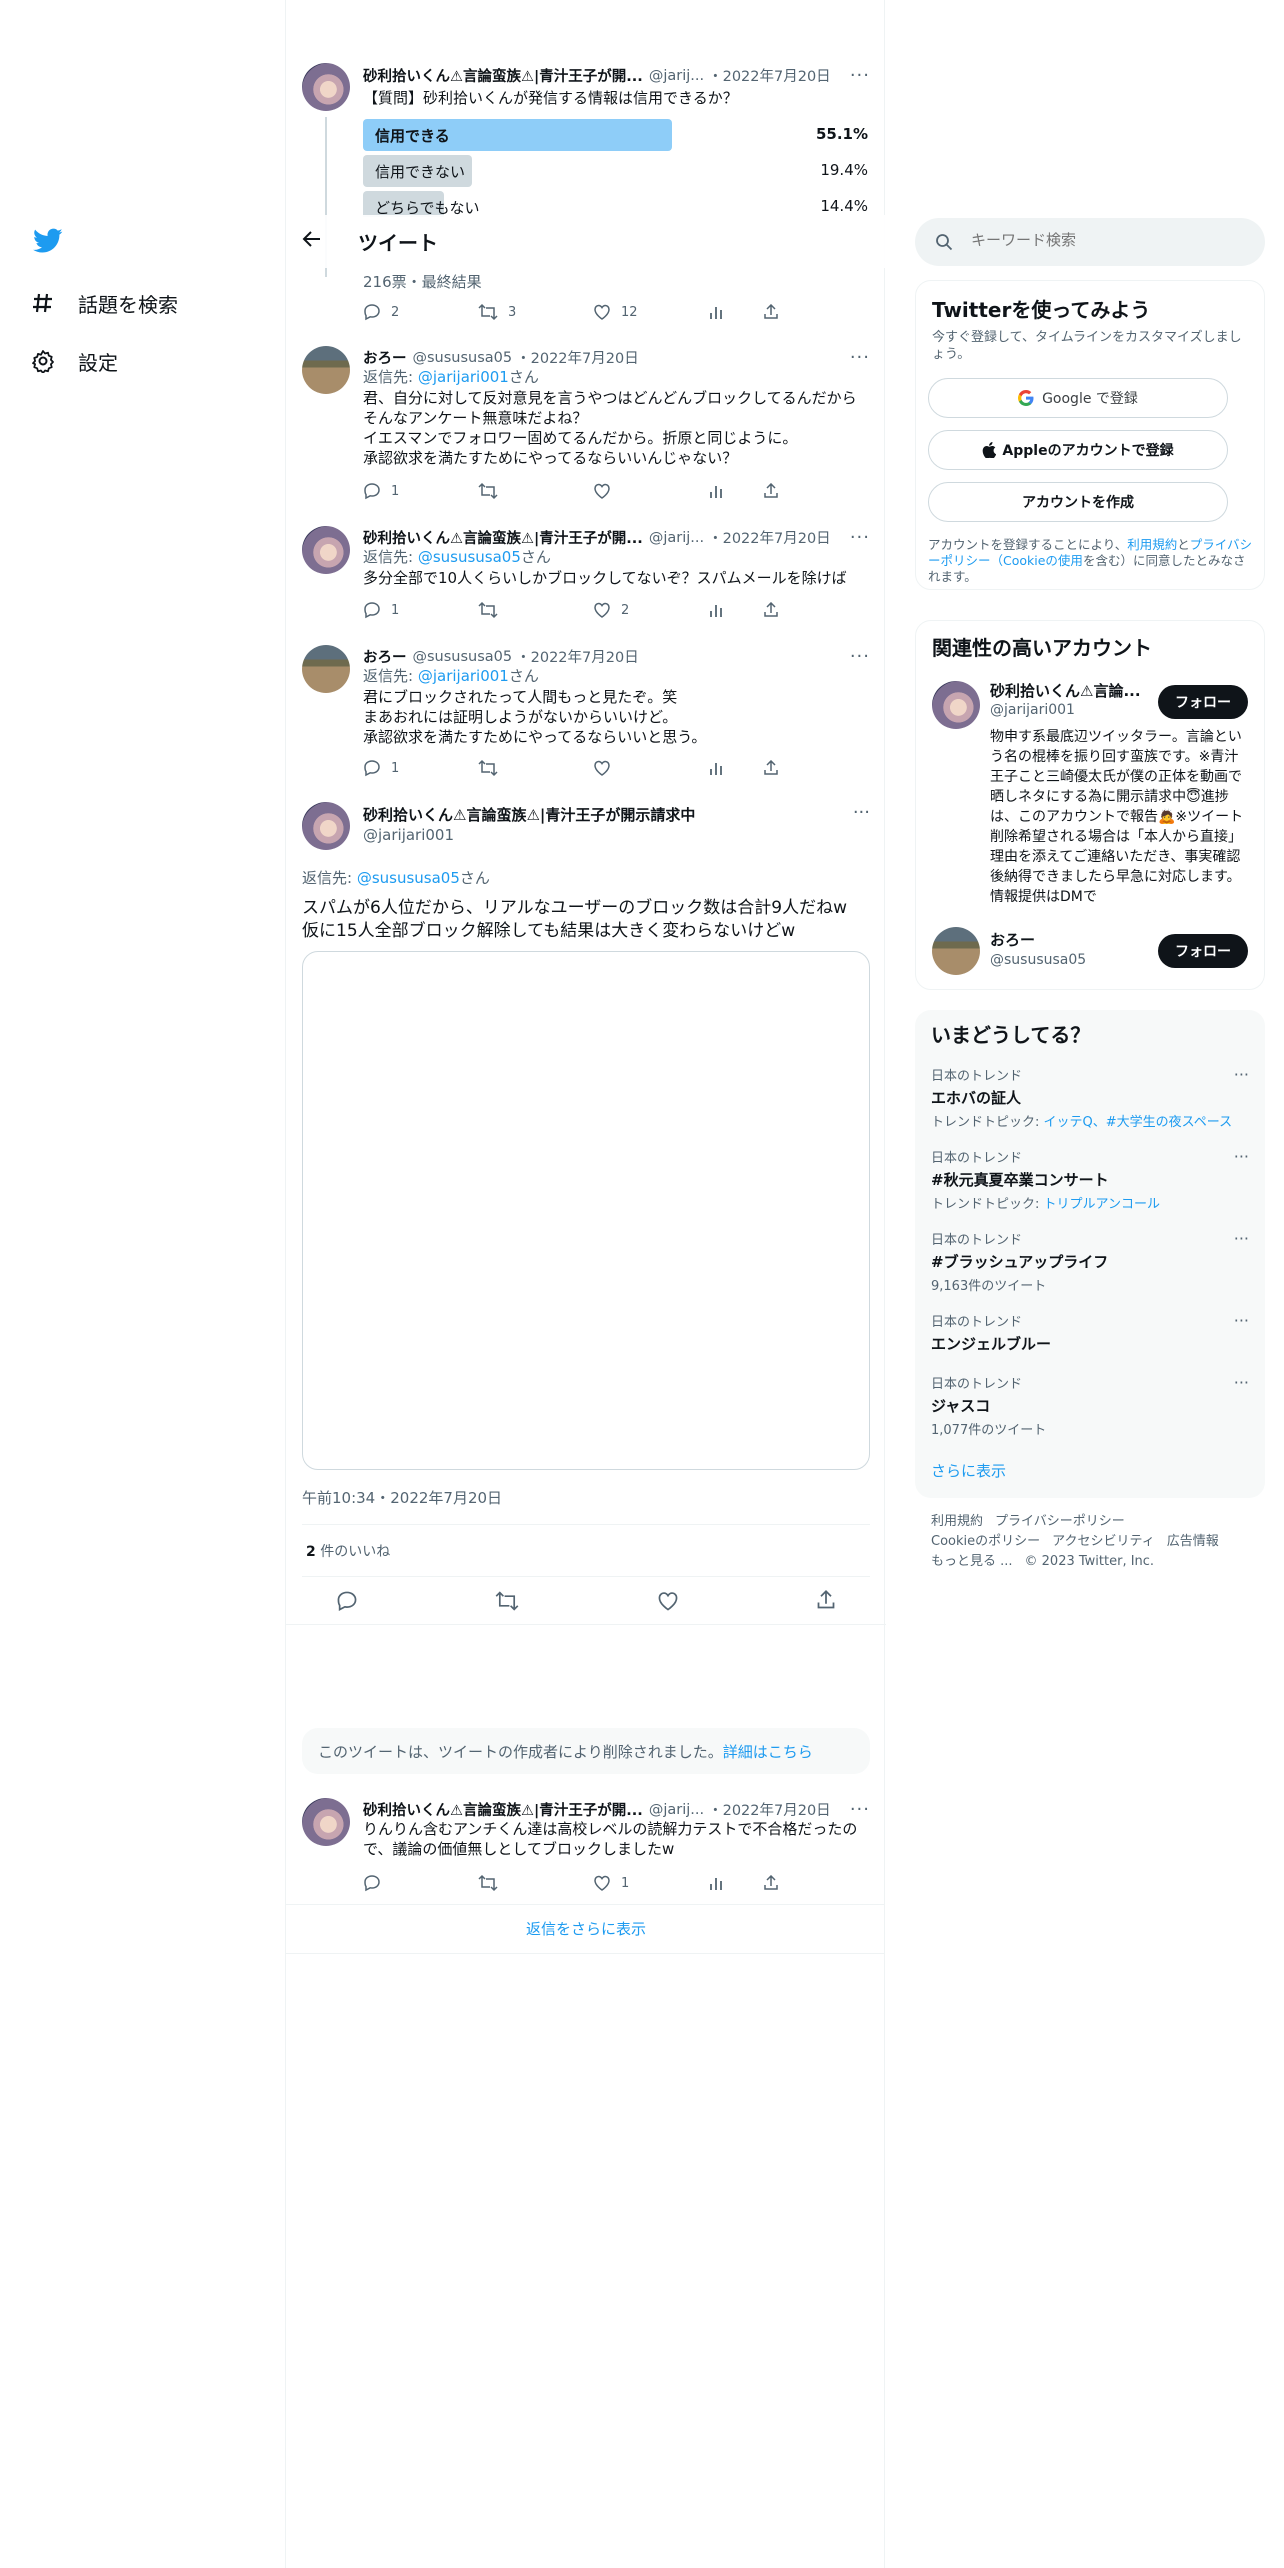 This screenshot has width=1284, height=2568. Describe the element at coordinates (408, 1883) in the screenshot. I see `reply-button` at that location.